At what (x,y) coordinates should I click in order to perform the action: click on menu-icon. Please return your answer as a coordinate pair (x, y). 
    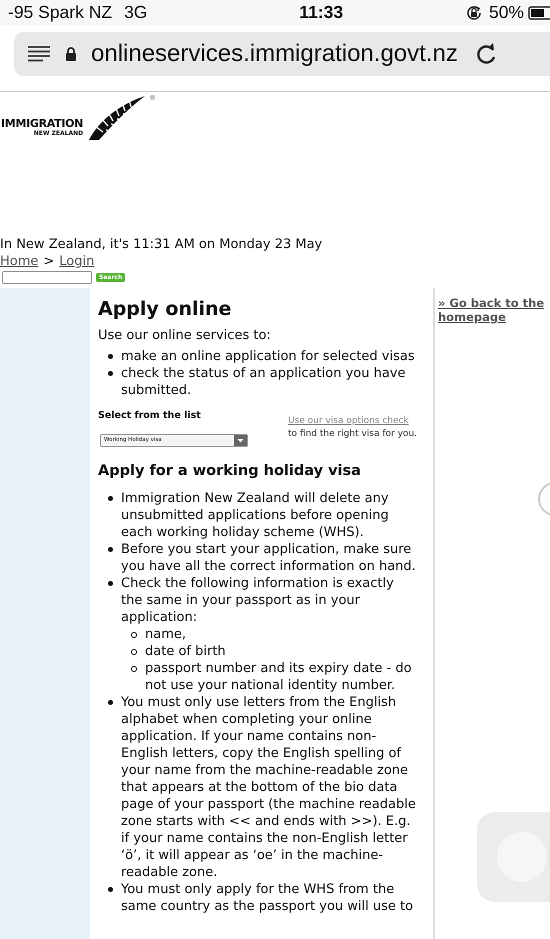
    Looking at the image, I should click on (39, 54).